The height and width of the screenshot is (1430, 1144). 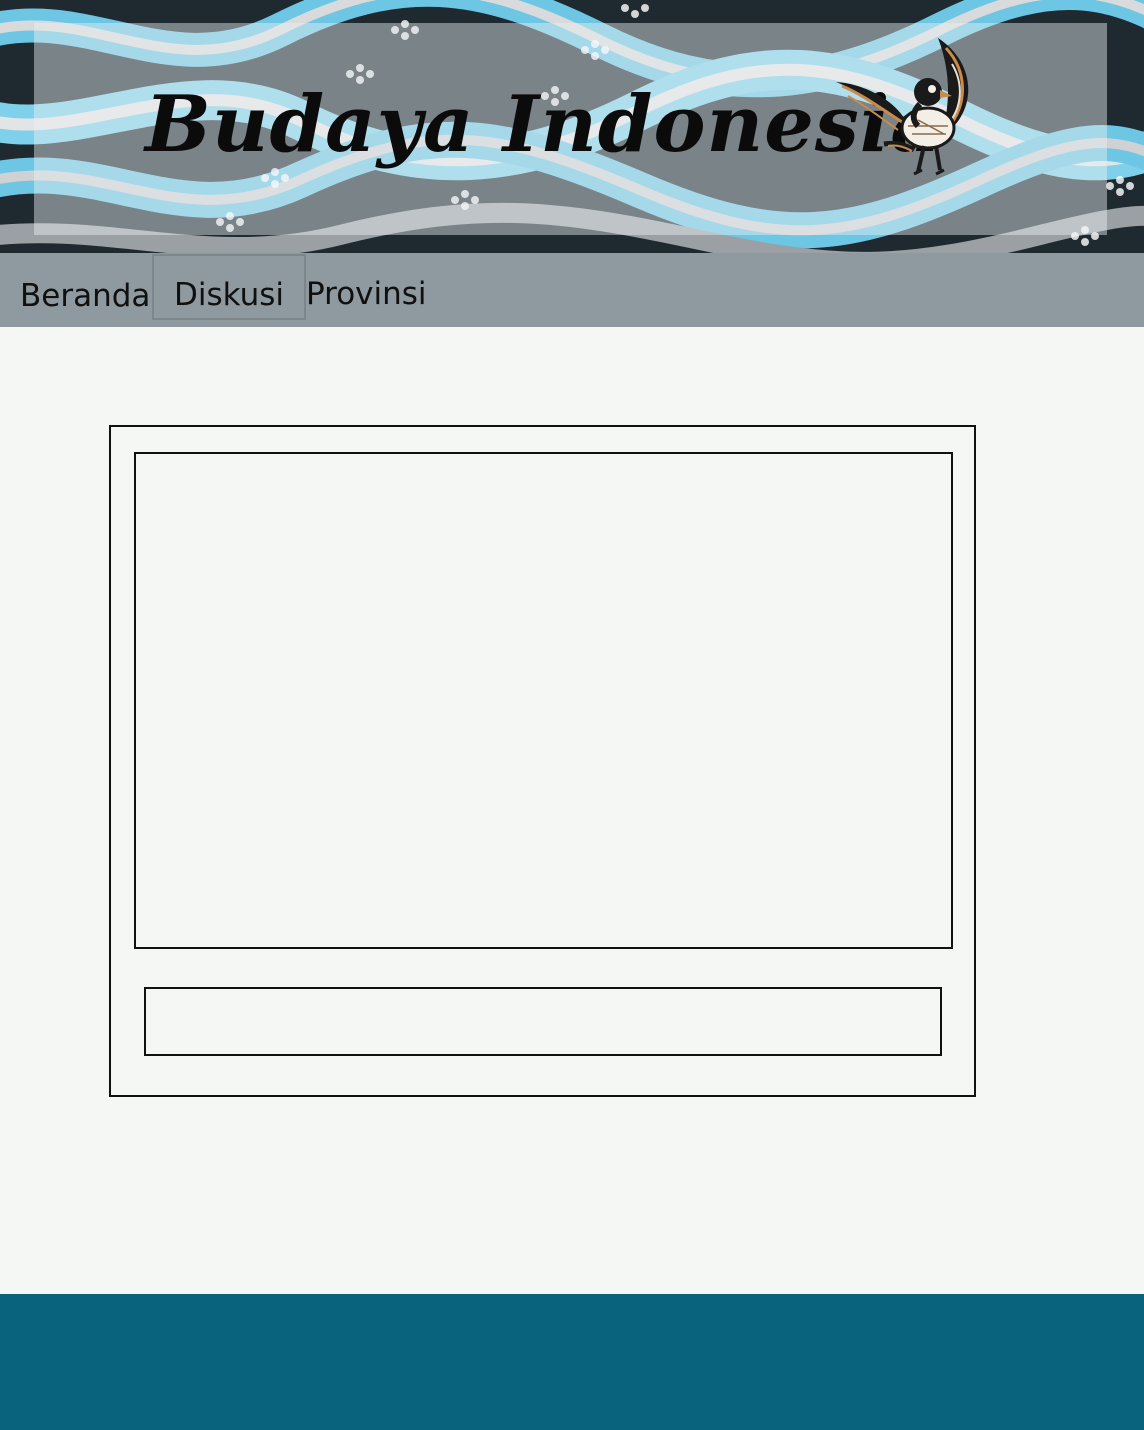 I want to click on nav-item-diskusi: Diskusi, so click(x=229, y=287).